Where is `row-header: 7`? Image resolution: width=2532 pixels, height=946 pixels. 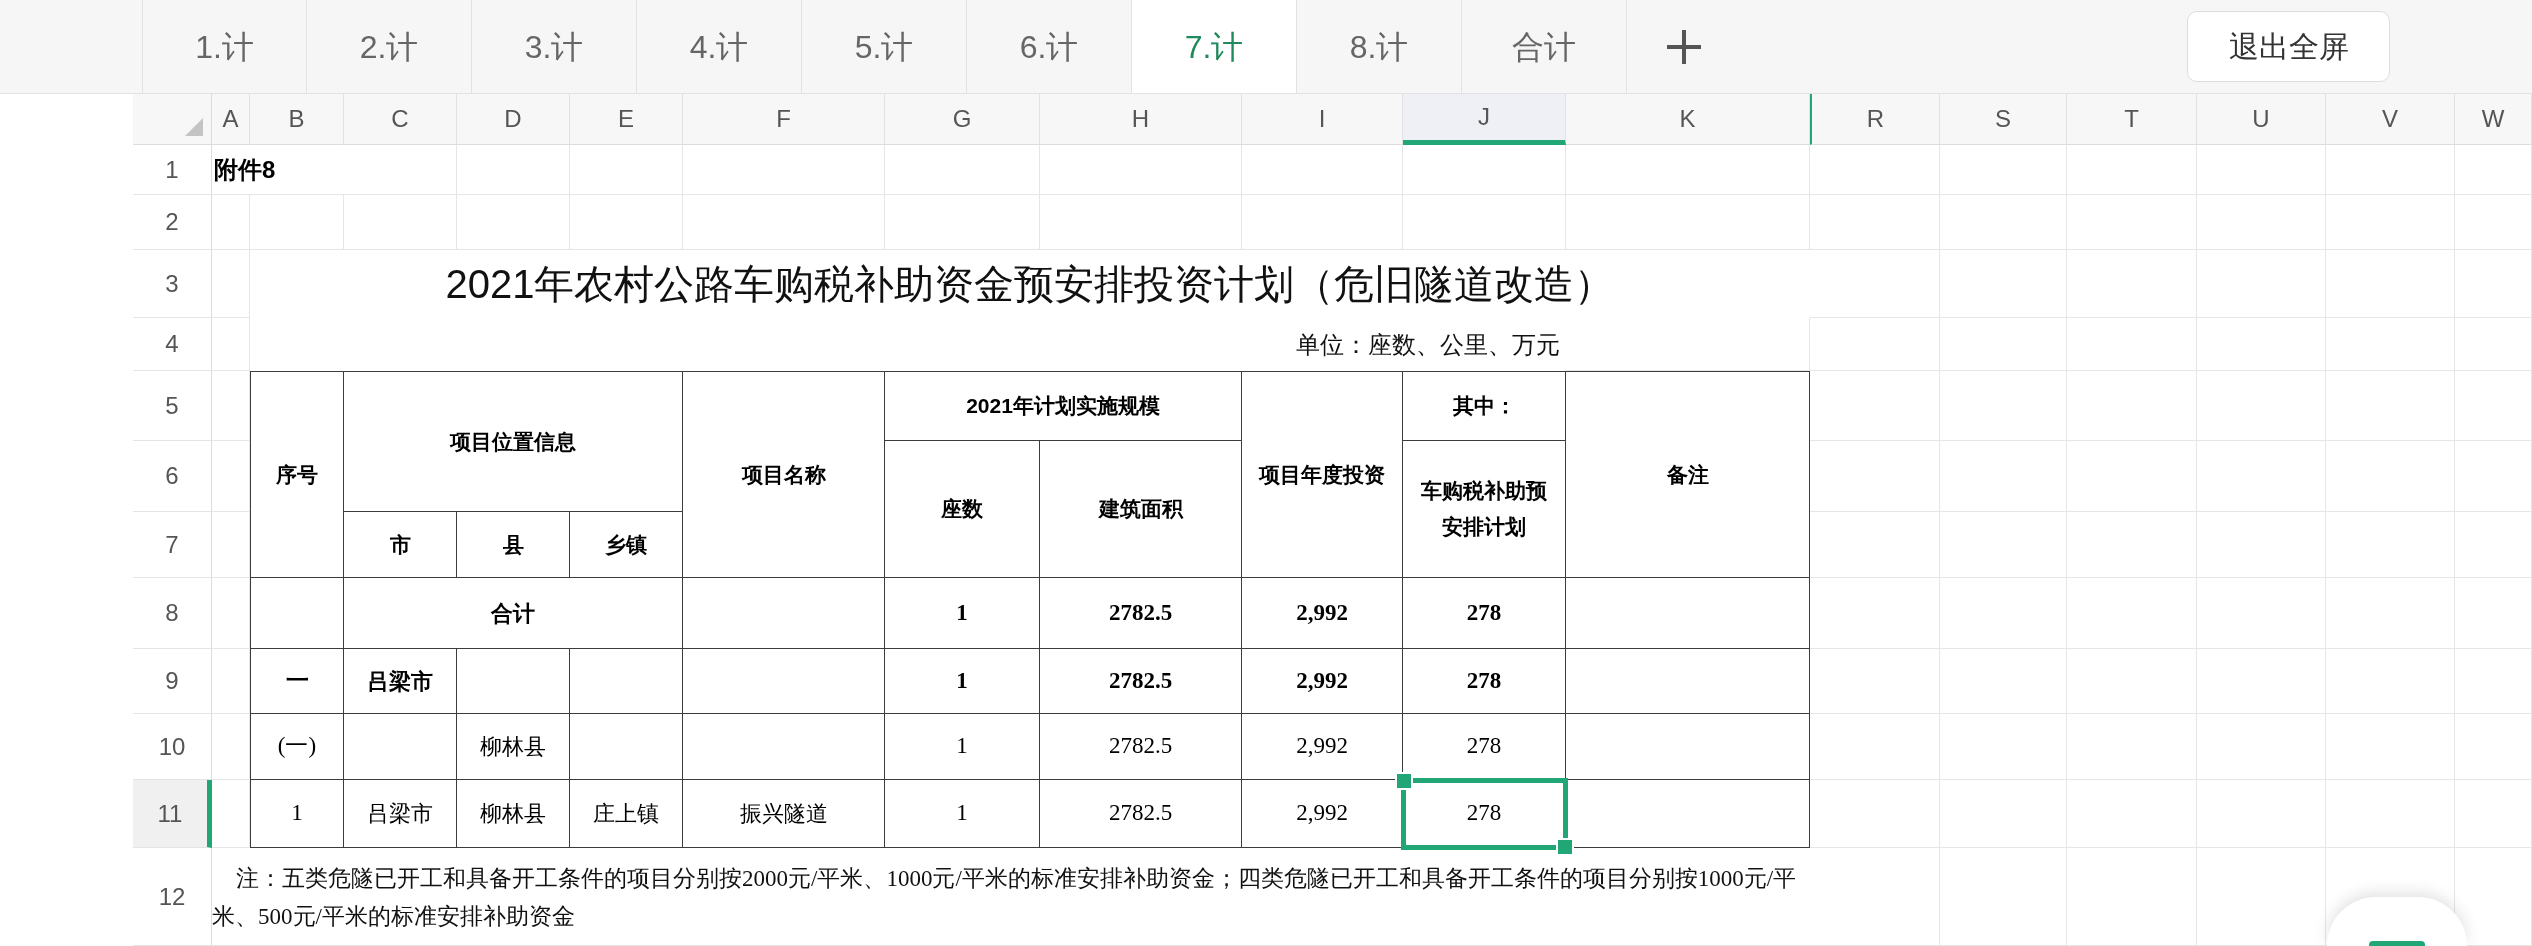
row-header: 7 is located at coordinates (172, 545).